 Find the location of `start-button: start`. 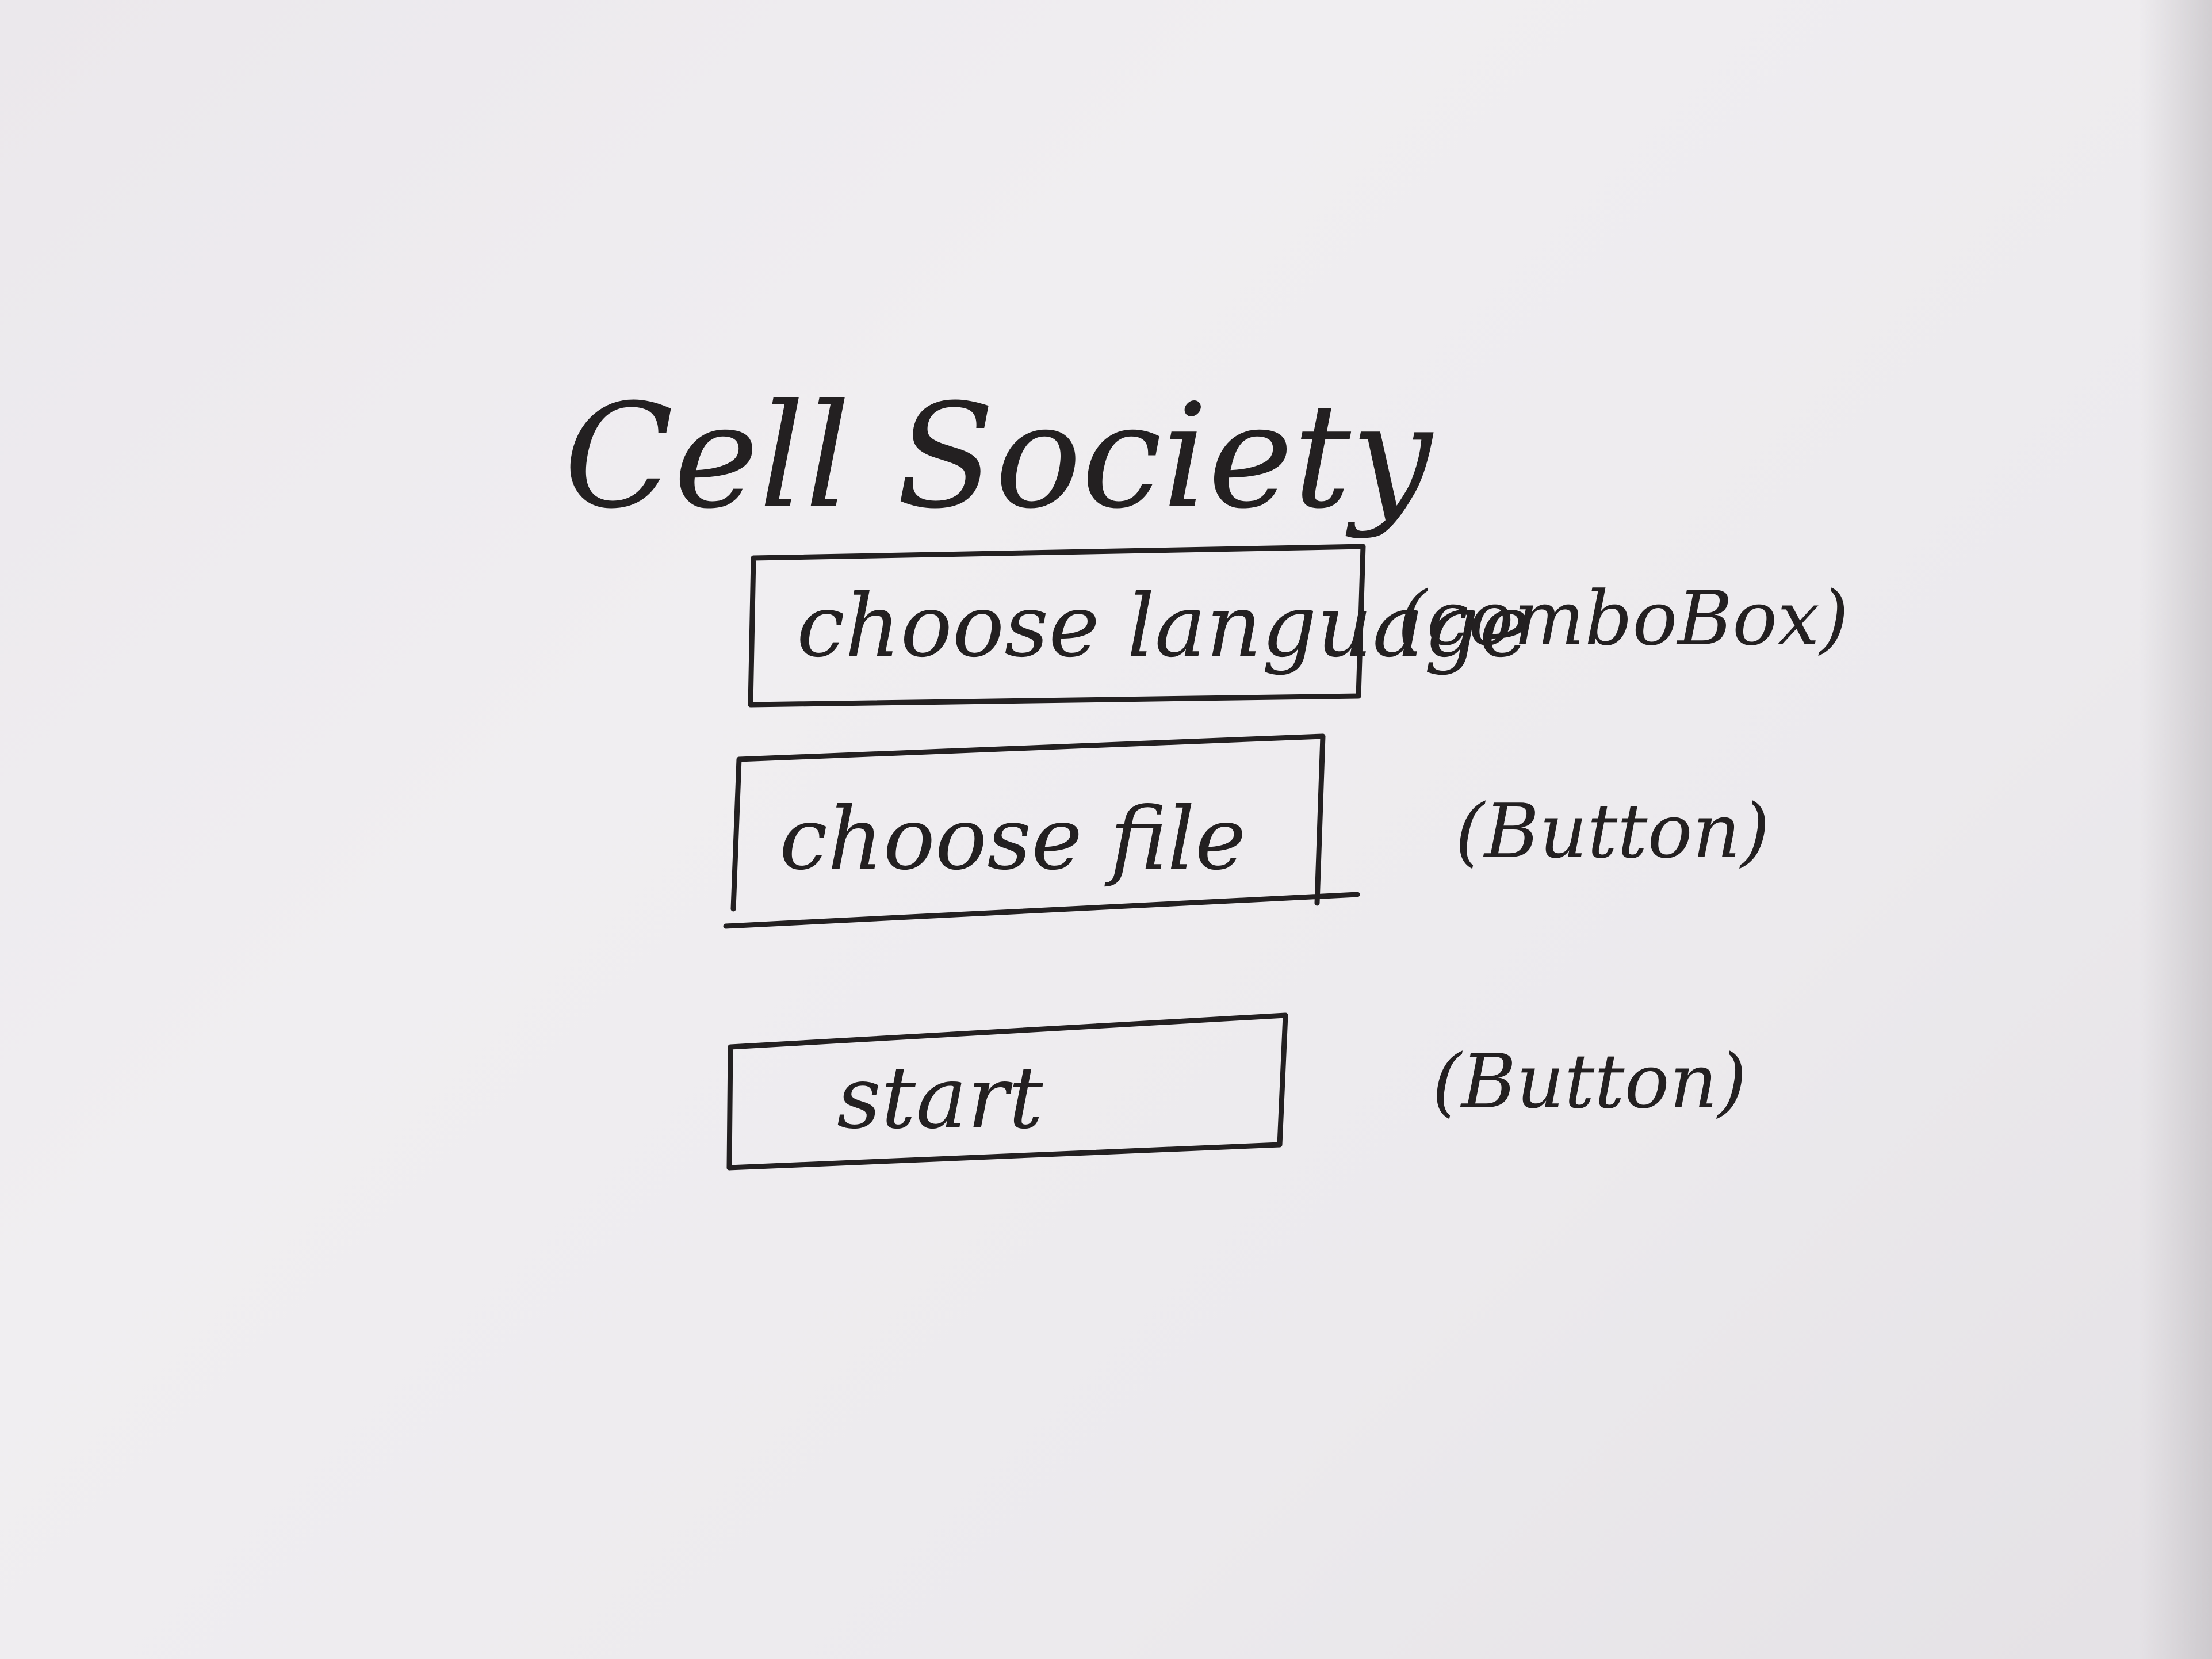

start-button: start is located at coordinates (1007, 1091).